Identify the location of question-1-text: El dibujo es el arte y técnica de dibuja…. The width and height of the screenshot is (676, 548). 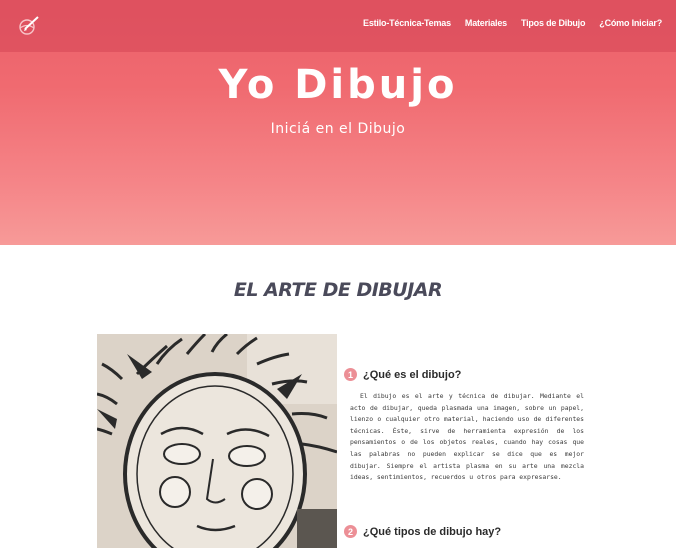
(467, 437).